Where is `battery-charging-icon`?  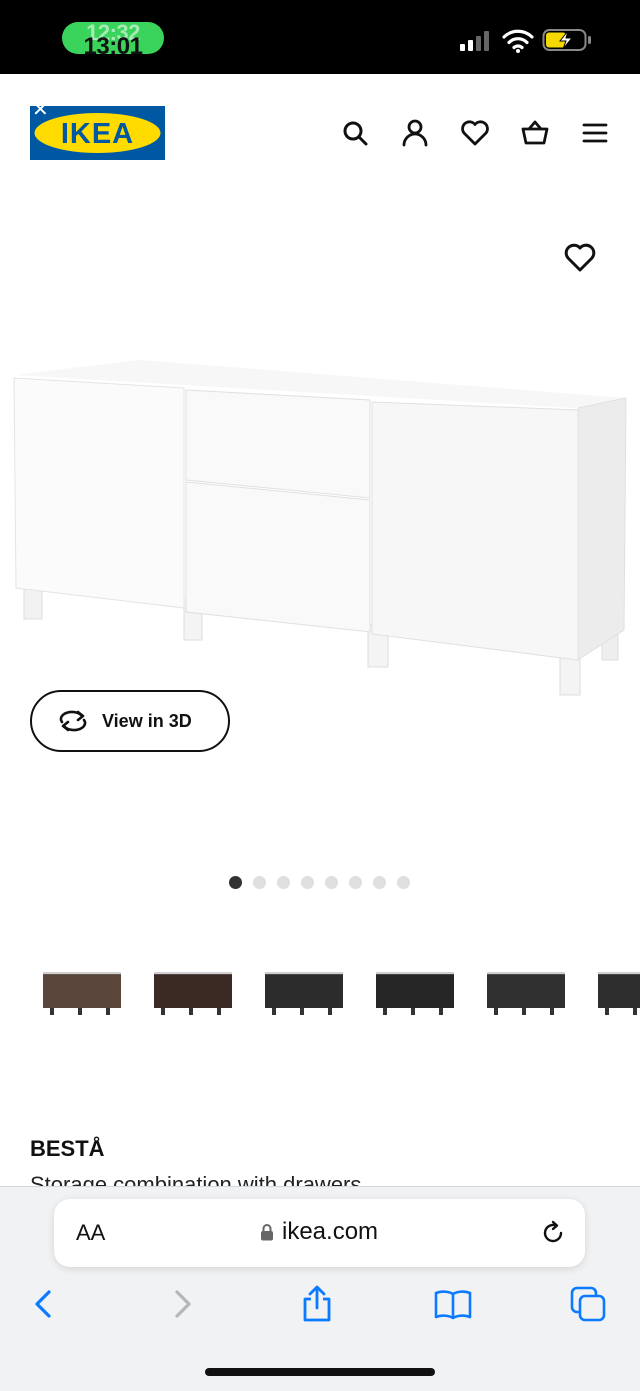
battery-charging-icon is located at coordinates (566, 40).